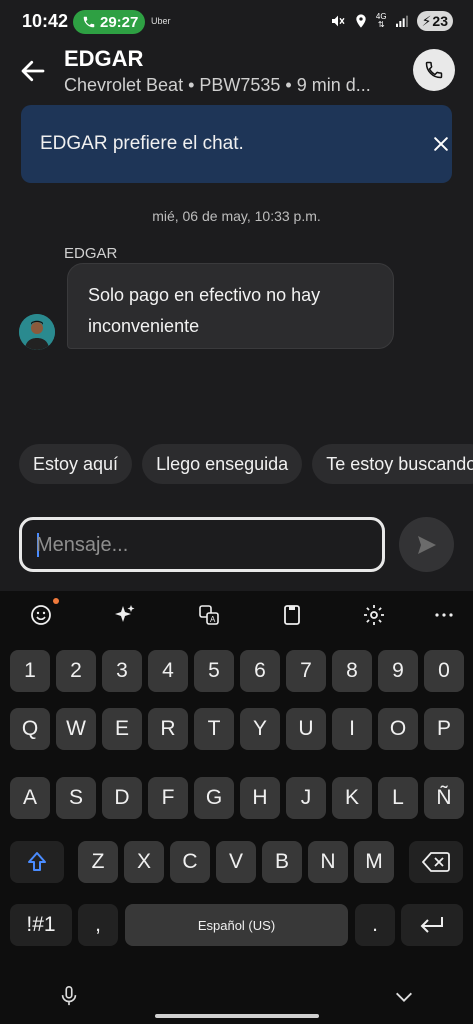 The width and height of the screenshot is (473, 1024). Describe the element at coordinates (338, 21) in the screenshot. I see `mute-icon` at that location.